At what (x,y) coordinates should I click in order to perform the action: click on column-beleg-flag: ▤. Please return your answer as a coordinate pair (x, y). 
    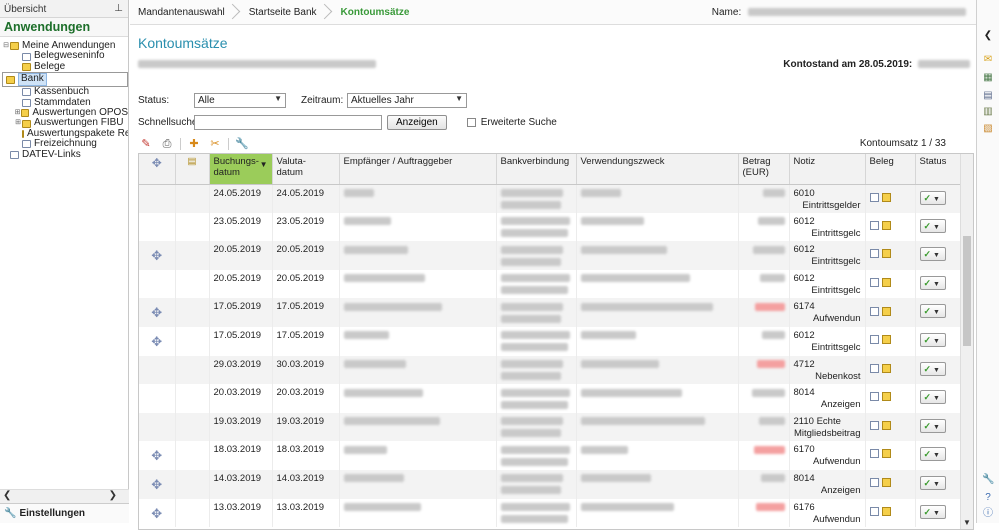
    Looking at the image, I should click on (192, 169).